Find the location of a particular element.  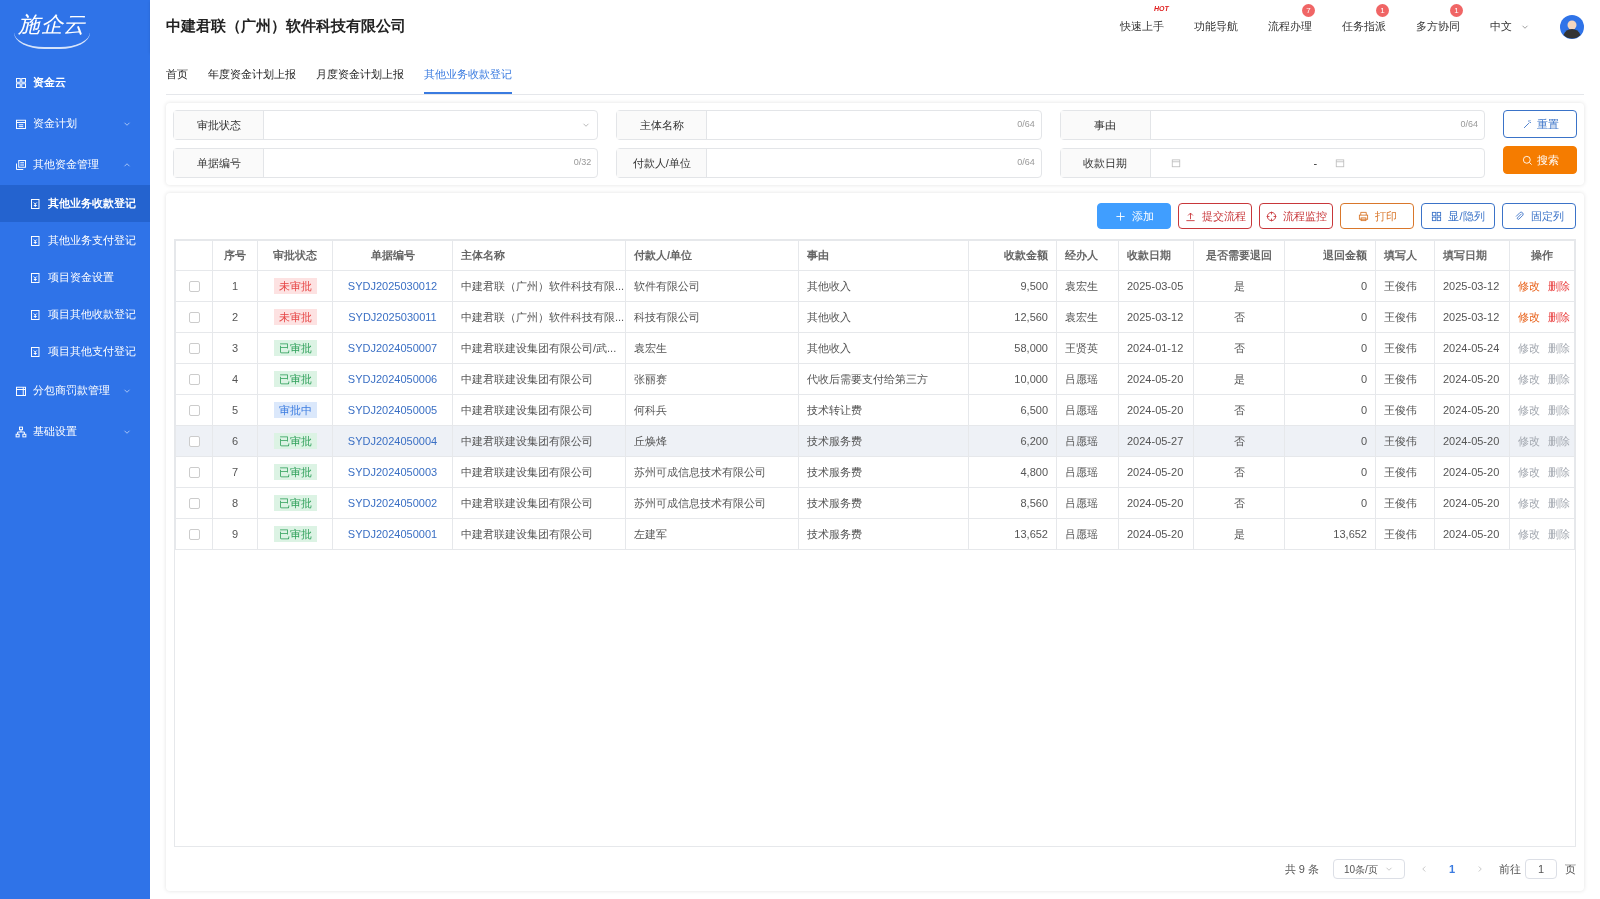

nav-link: 功能导航 is located at coordinates (1216, 26).